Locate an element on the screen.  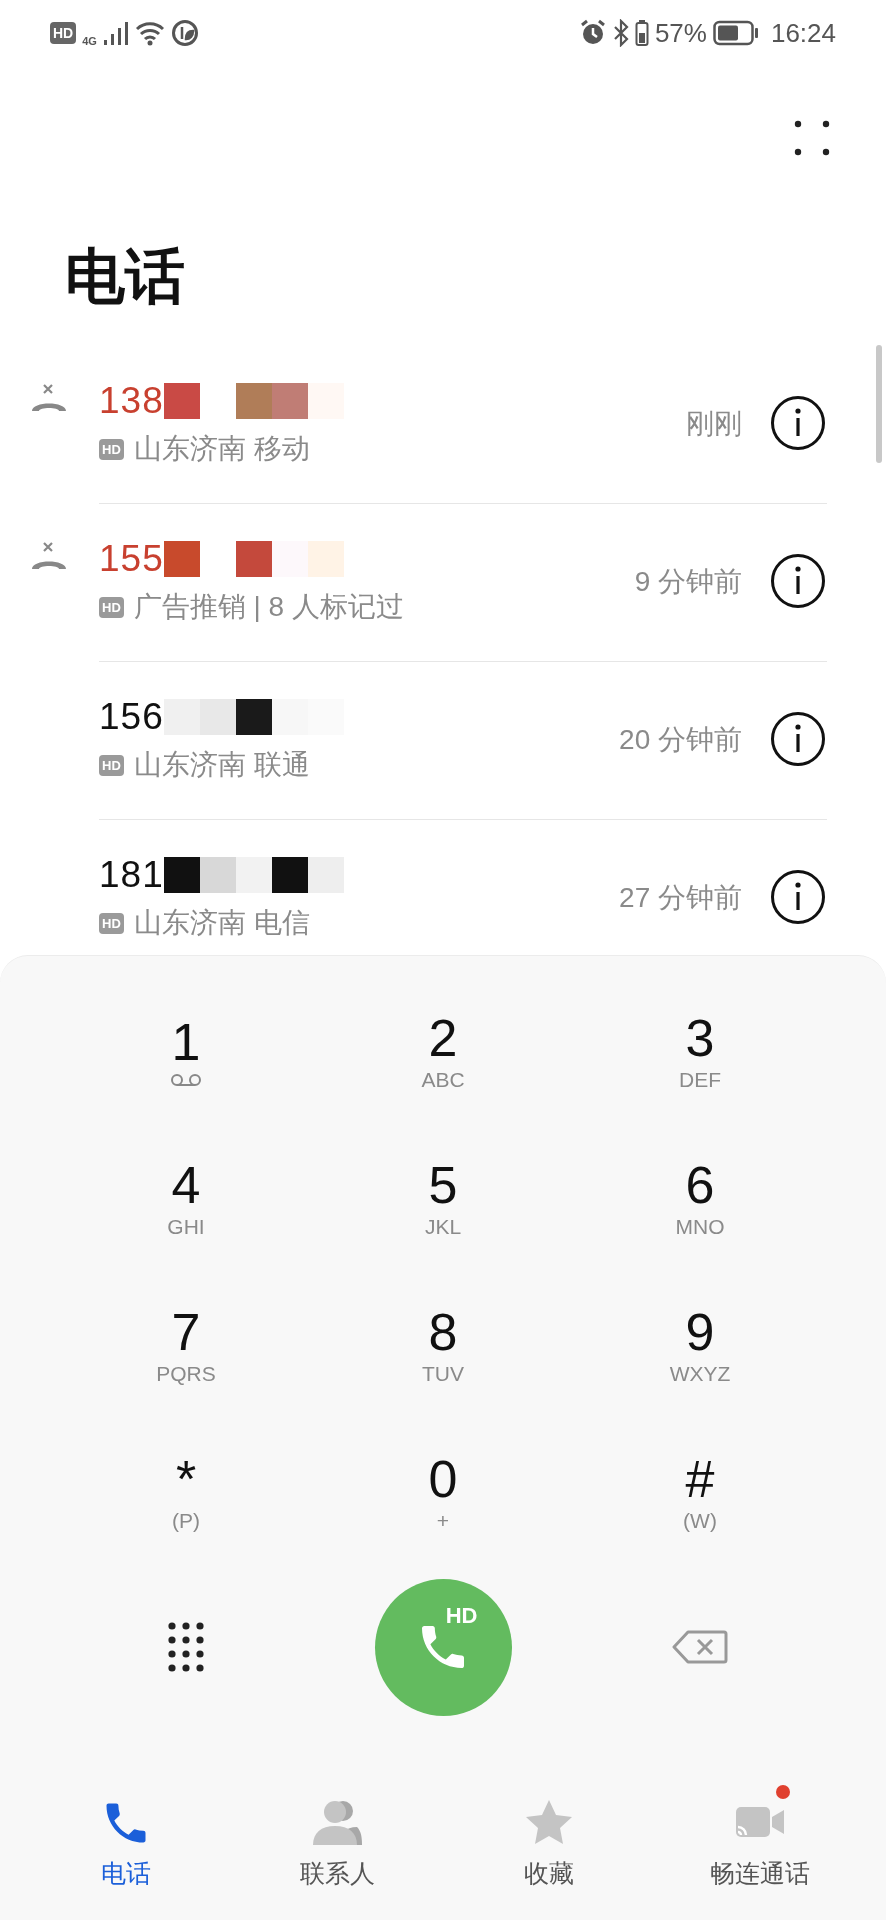
dial-key: 9 WXYZ is located at coordinates (700, 1345).